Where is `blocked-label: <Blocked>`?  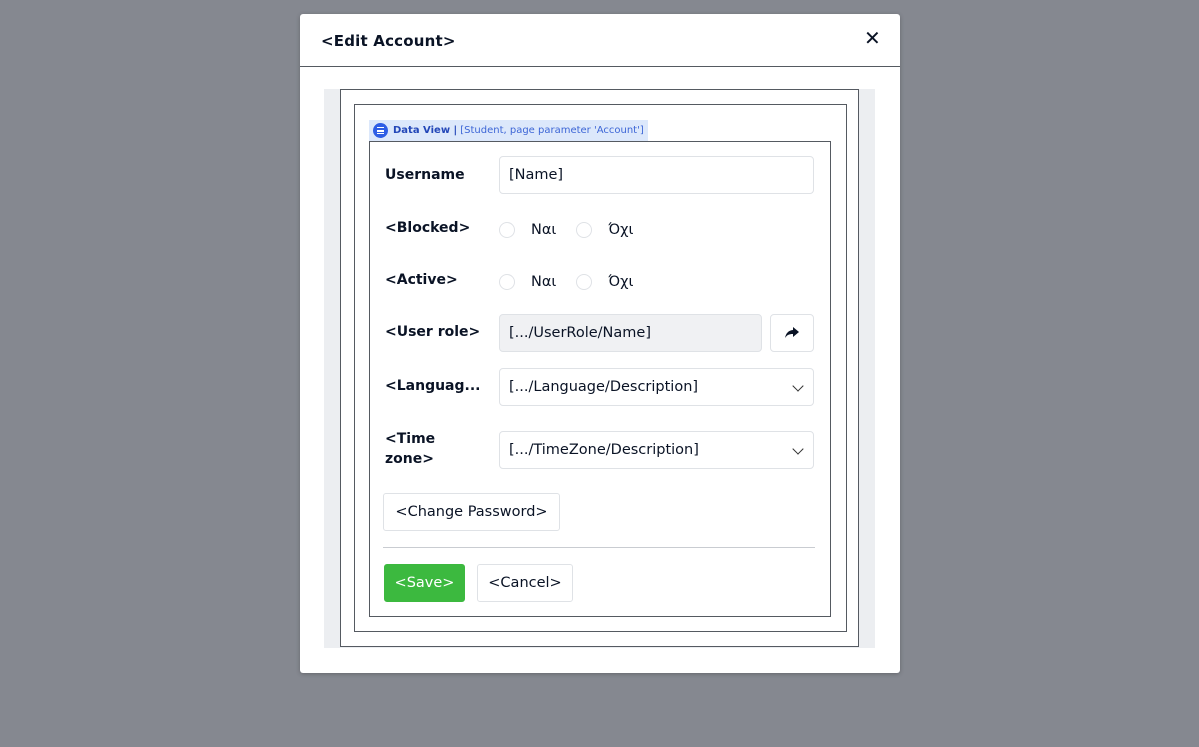
blocked-label: <Blocked> is located at coordinates (428, 228).